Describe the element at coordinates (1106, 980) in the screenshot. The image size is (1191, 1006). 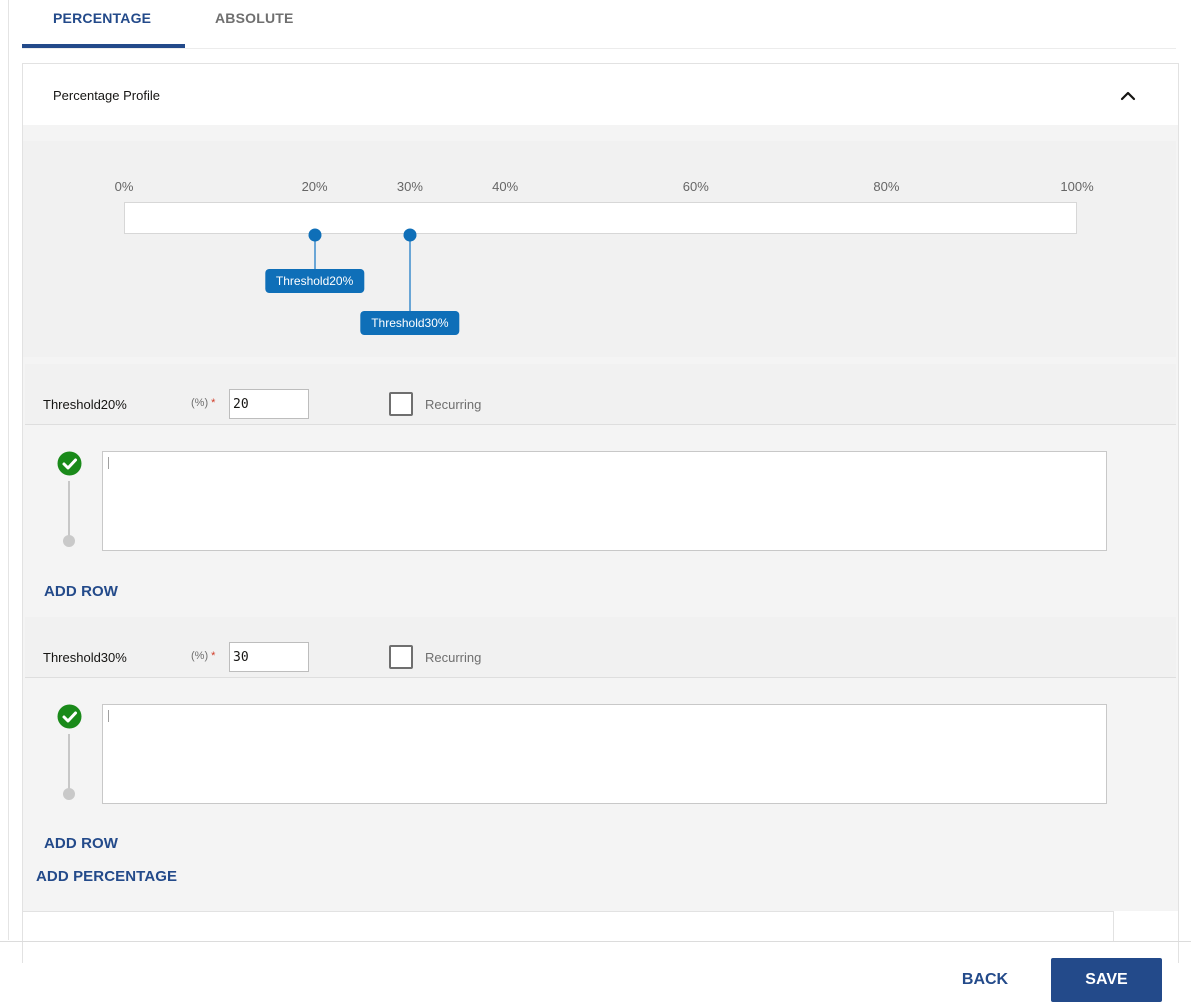
I see `save-button: SAVE` at that location.